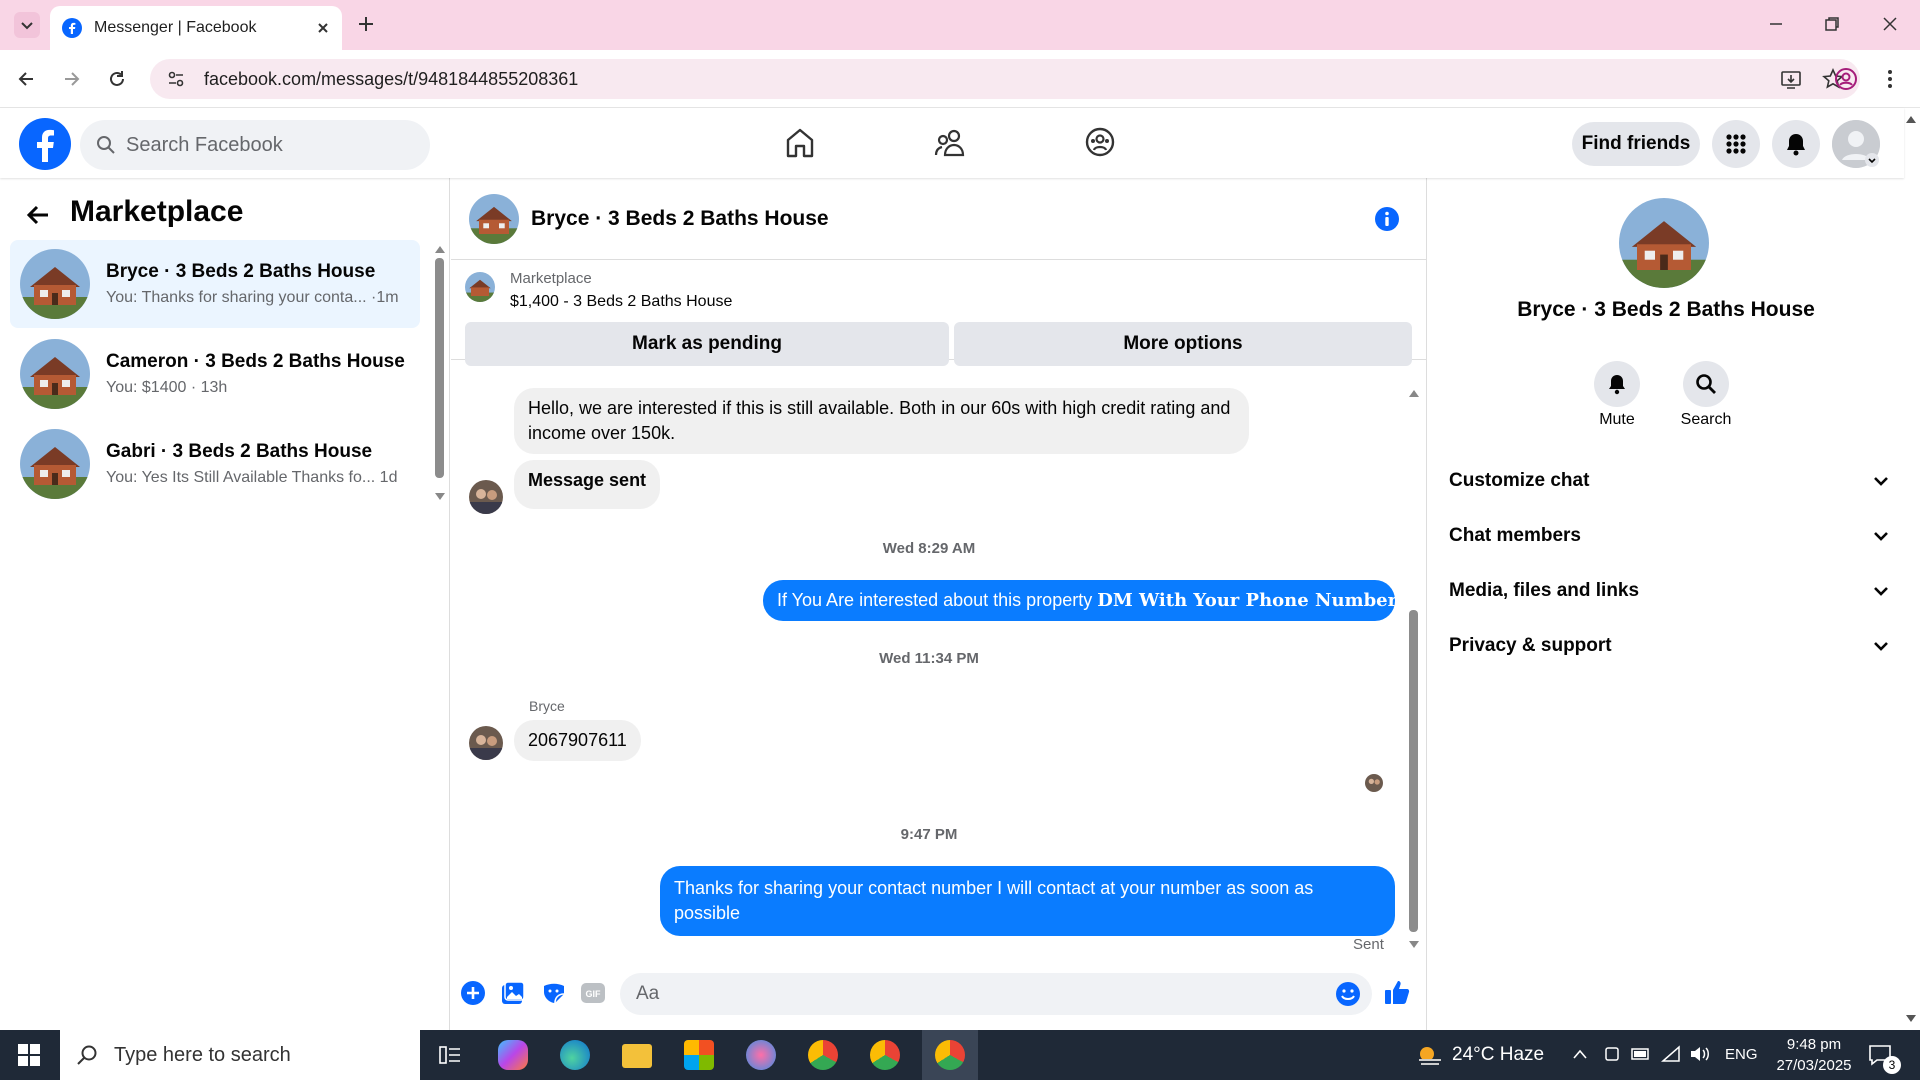 This screenshot has width=1920, height=1080. I want to click on info-icon, so click(1387, 219).